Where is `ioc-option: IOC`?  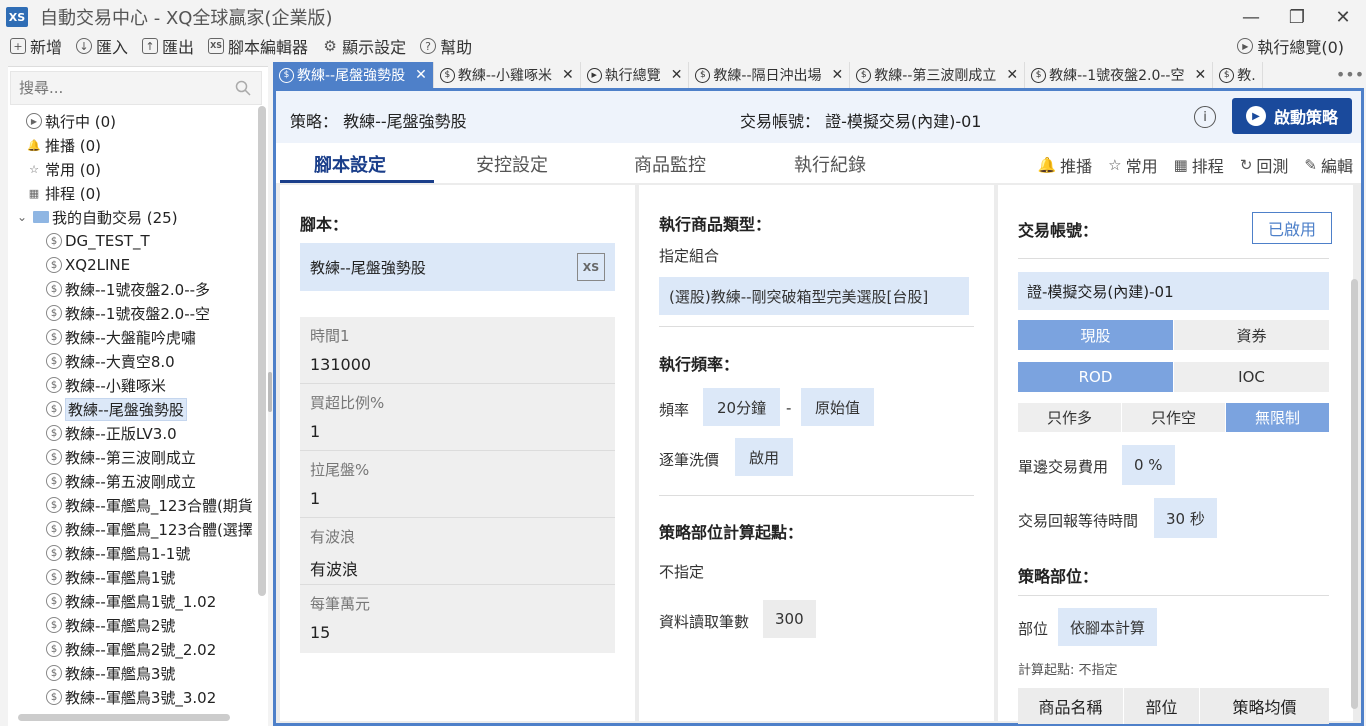
ioc-option: IOC is located at coordinates (1251, 377).